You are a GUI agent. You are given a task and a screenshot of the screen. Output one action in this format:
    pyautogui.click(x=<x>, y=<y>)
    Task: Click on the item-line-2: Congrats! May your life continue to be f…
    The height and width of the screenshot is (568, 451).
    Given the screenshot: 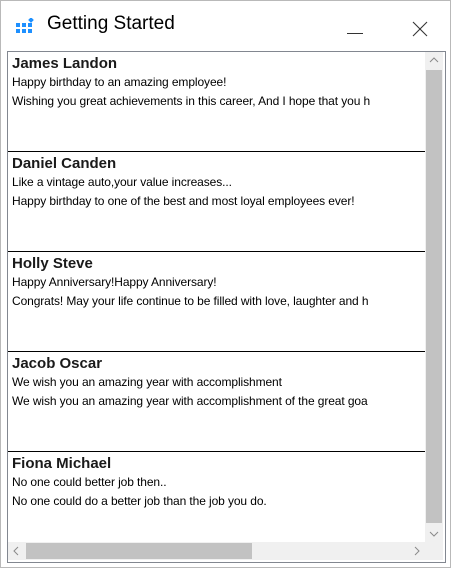 What is the action you would take?
    pyautogui.click(x=190, y=301)
    